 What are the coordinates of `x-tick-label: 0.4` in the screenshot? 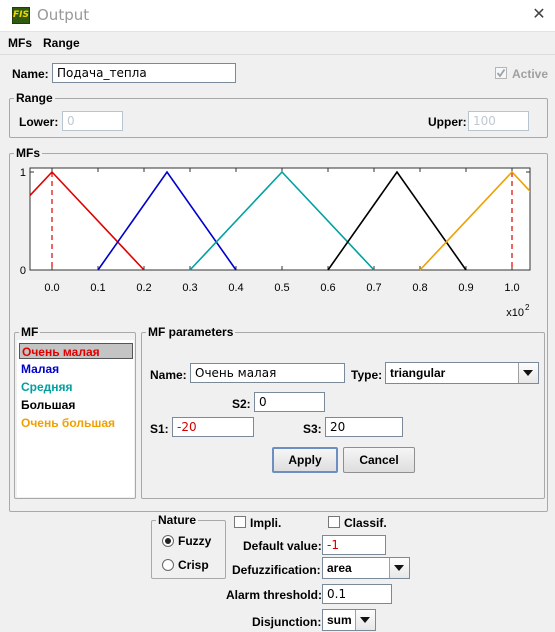 It's located at (235, 288).